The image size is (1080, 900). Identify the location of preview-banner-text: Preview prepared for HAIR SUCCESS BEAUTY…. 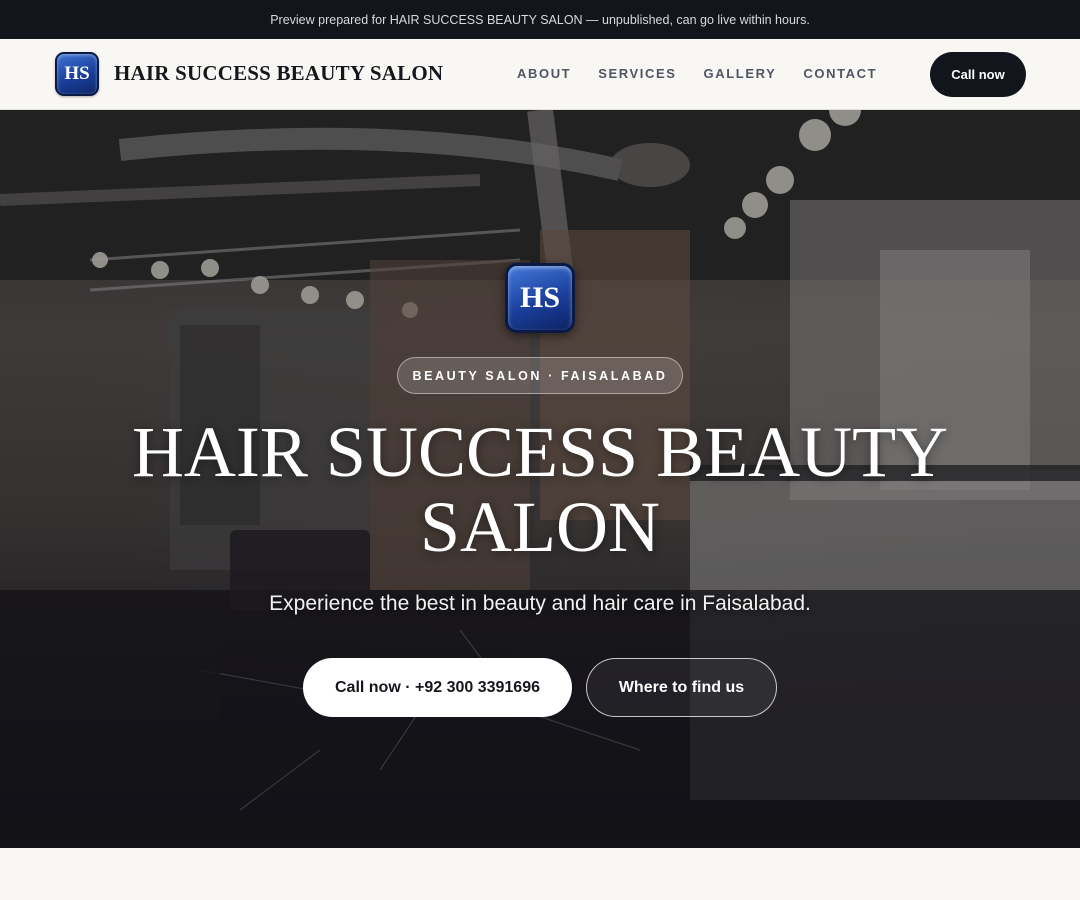
(540, 19).